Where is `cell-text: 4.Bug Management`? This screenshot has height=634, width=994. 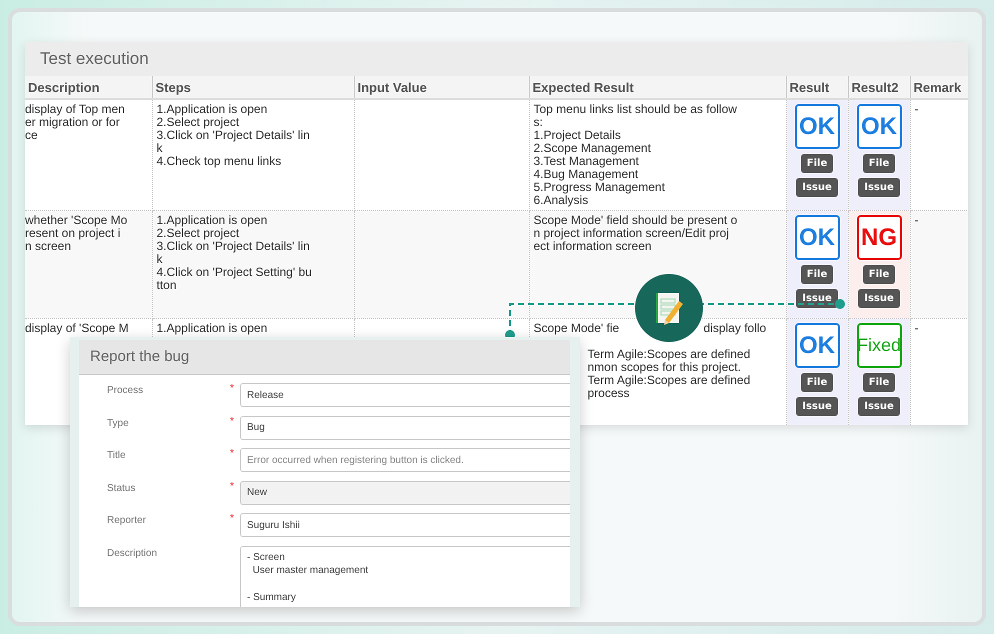 cell-text: 4.Bug Management is located at coordinates (586, 174).